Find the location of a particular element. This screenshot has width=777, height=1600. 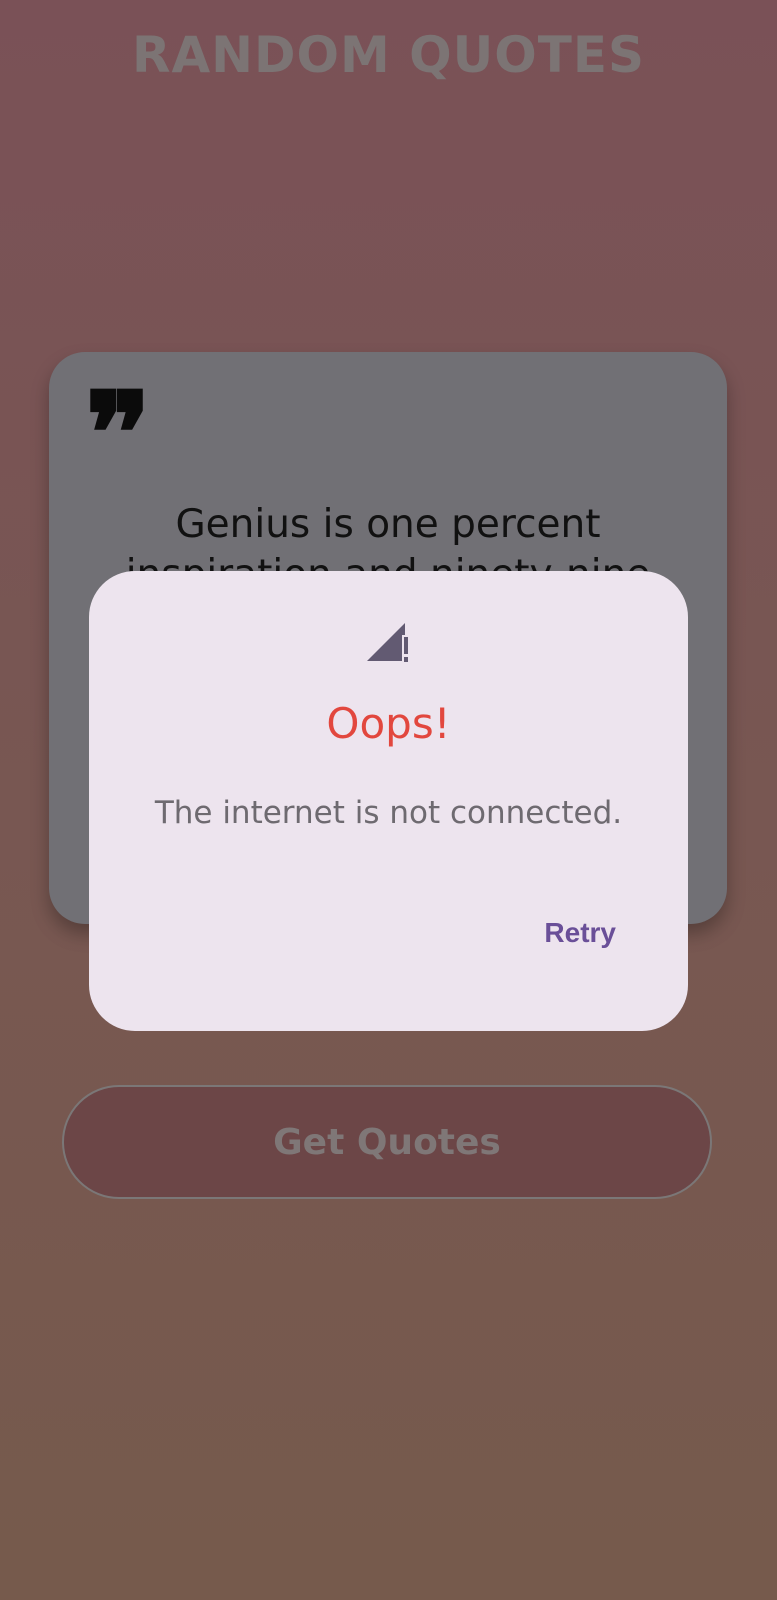

get-quotes-button: Get Quotes is located at coordinates (387, 1142).